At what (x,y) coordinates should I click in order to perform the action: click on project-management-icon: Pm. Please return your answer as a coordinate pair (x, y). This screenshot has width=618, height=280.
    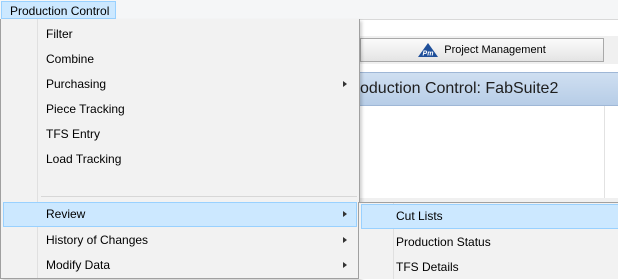
    Looking at the image, I should click on (428, 50).